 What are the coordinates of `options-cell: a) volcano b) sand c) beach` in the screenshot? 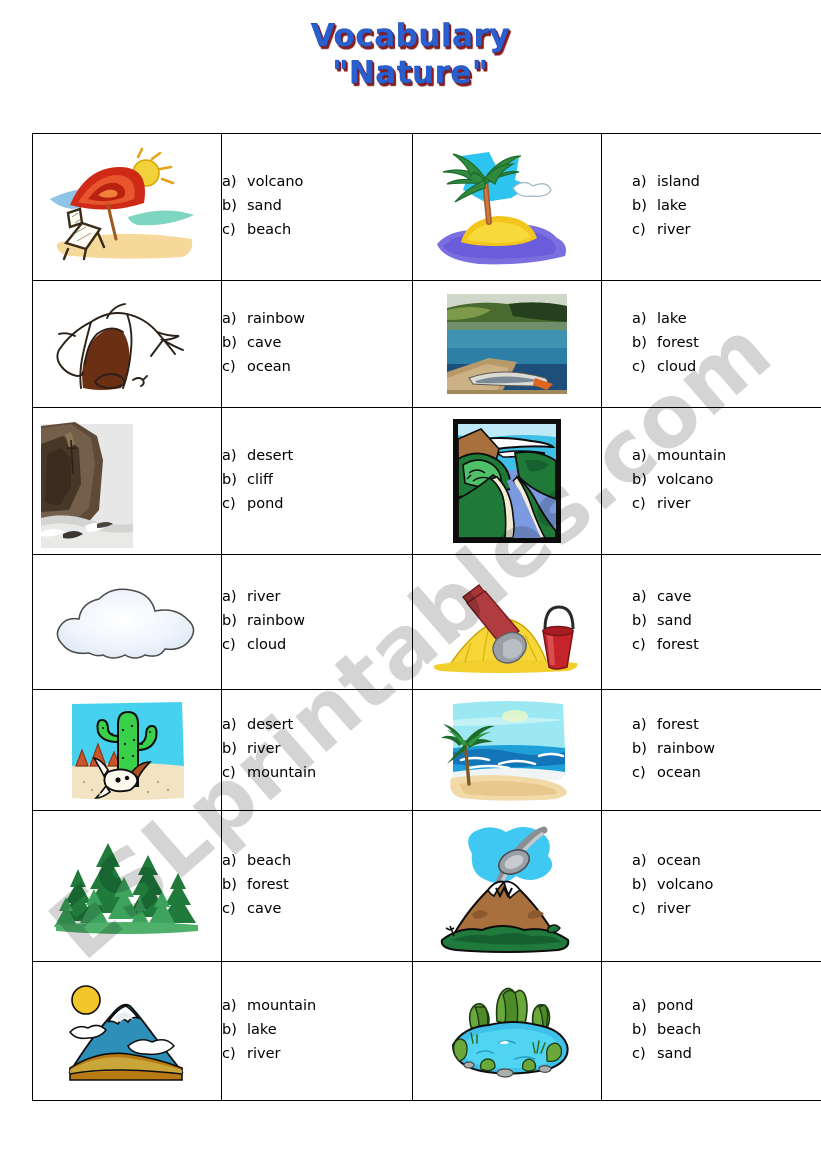 It's located at (317, 207).